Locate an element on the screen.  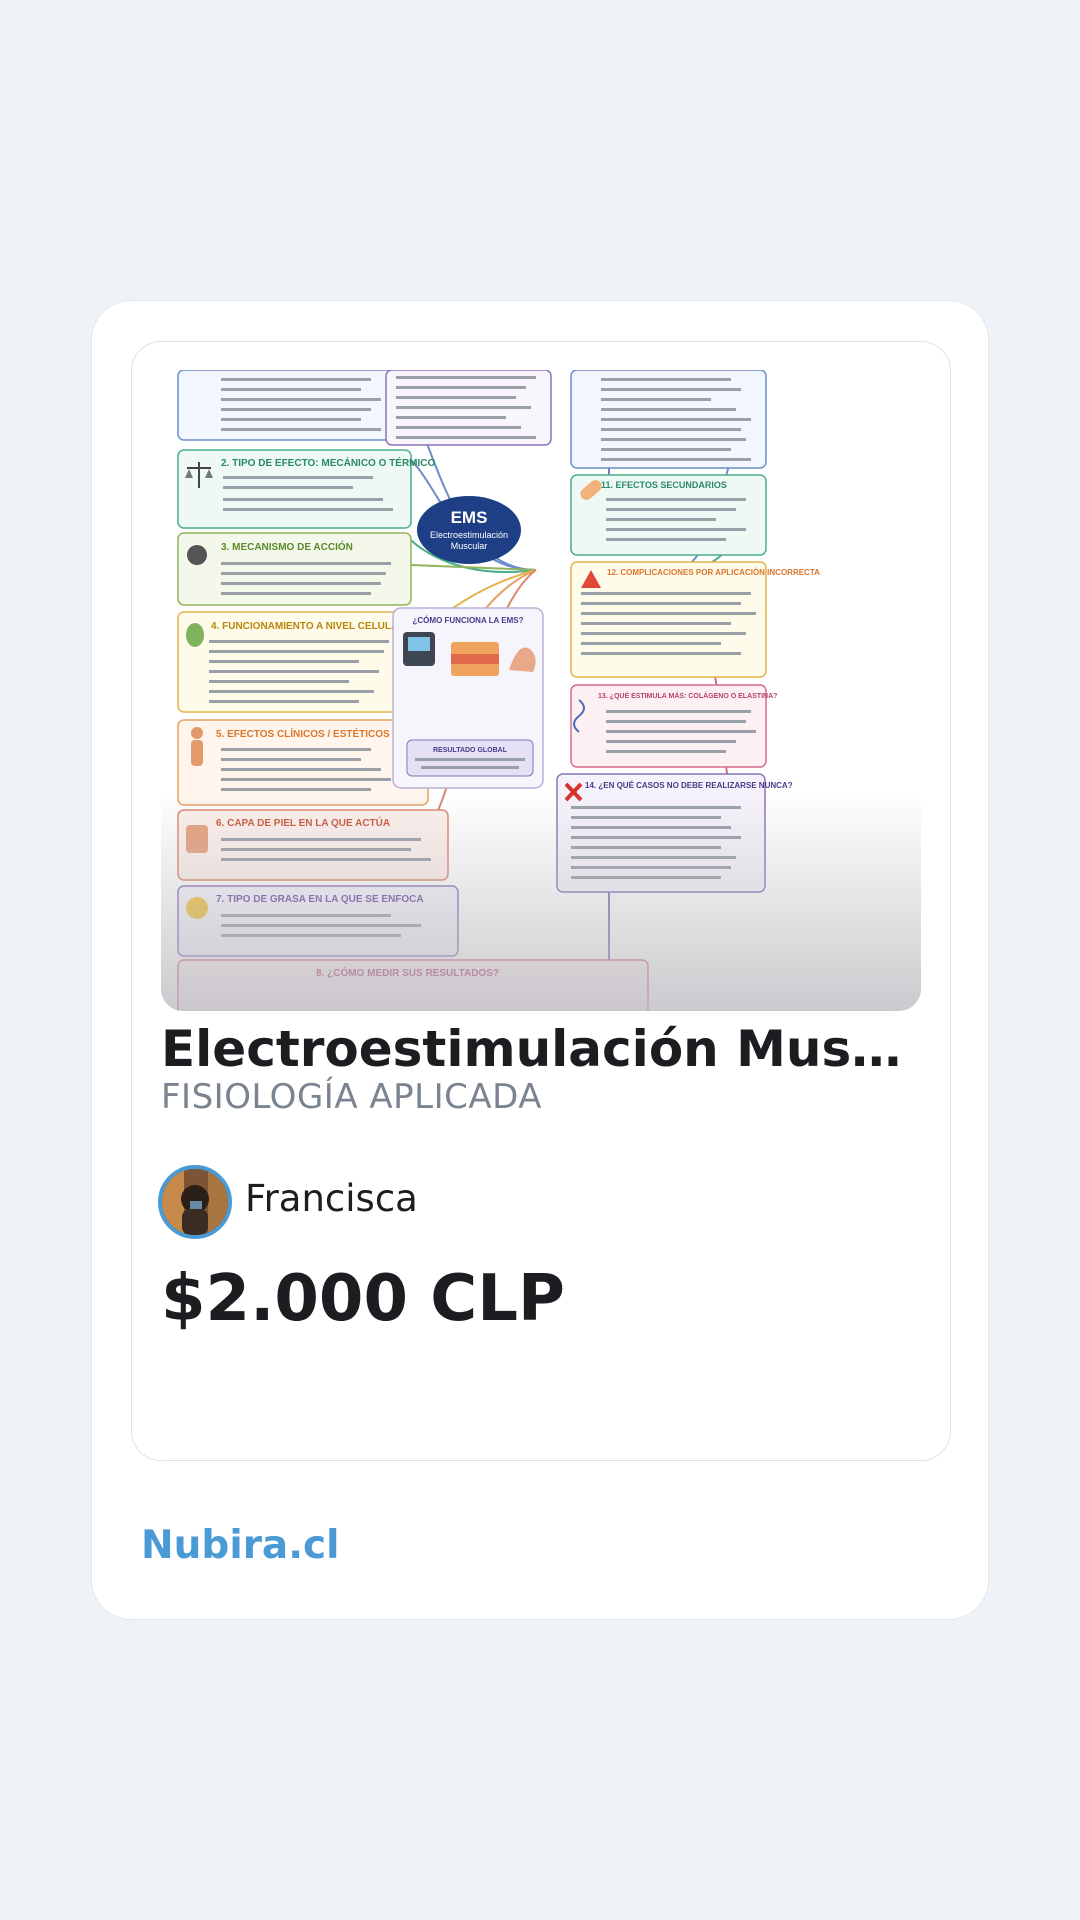
section-heading: 2. TIPO DE EFECTO: MECÁNICO O TÉRMICO is located at coordinates (328, 462).